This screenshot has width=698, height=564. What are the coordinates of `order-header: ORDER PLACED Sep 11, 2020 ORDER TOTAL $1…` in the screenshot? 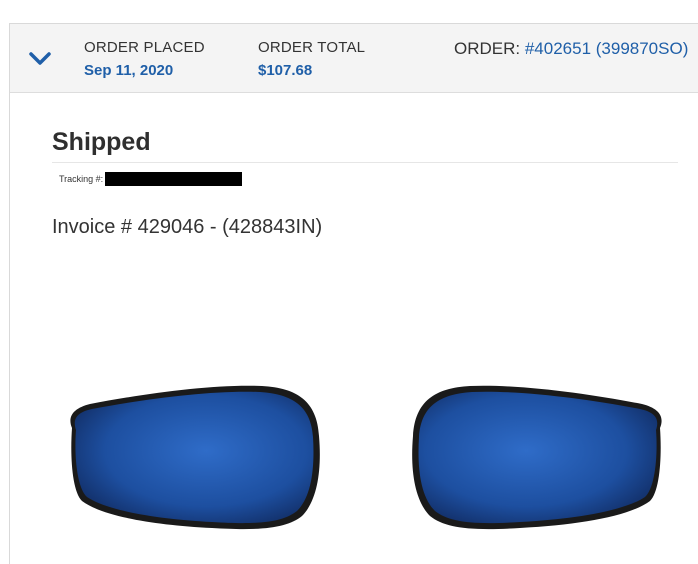 It's located at (354, 58).